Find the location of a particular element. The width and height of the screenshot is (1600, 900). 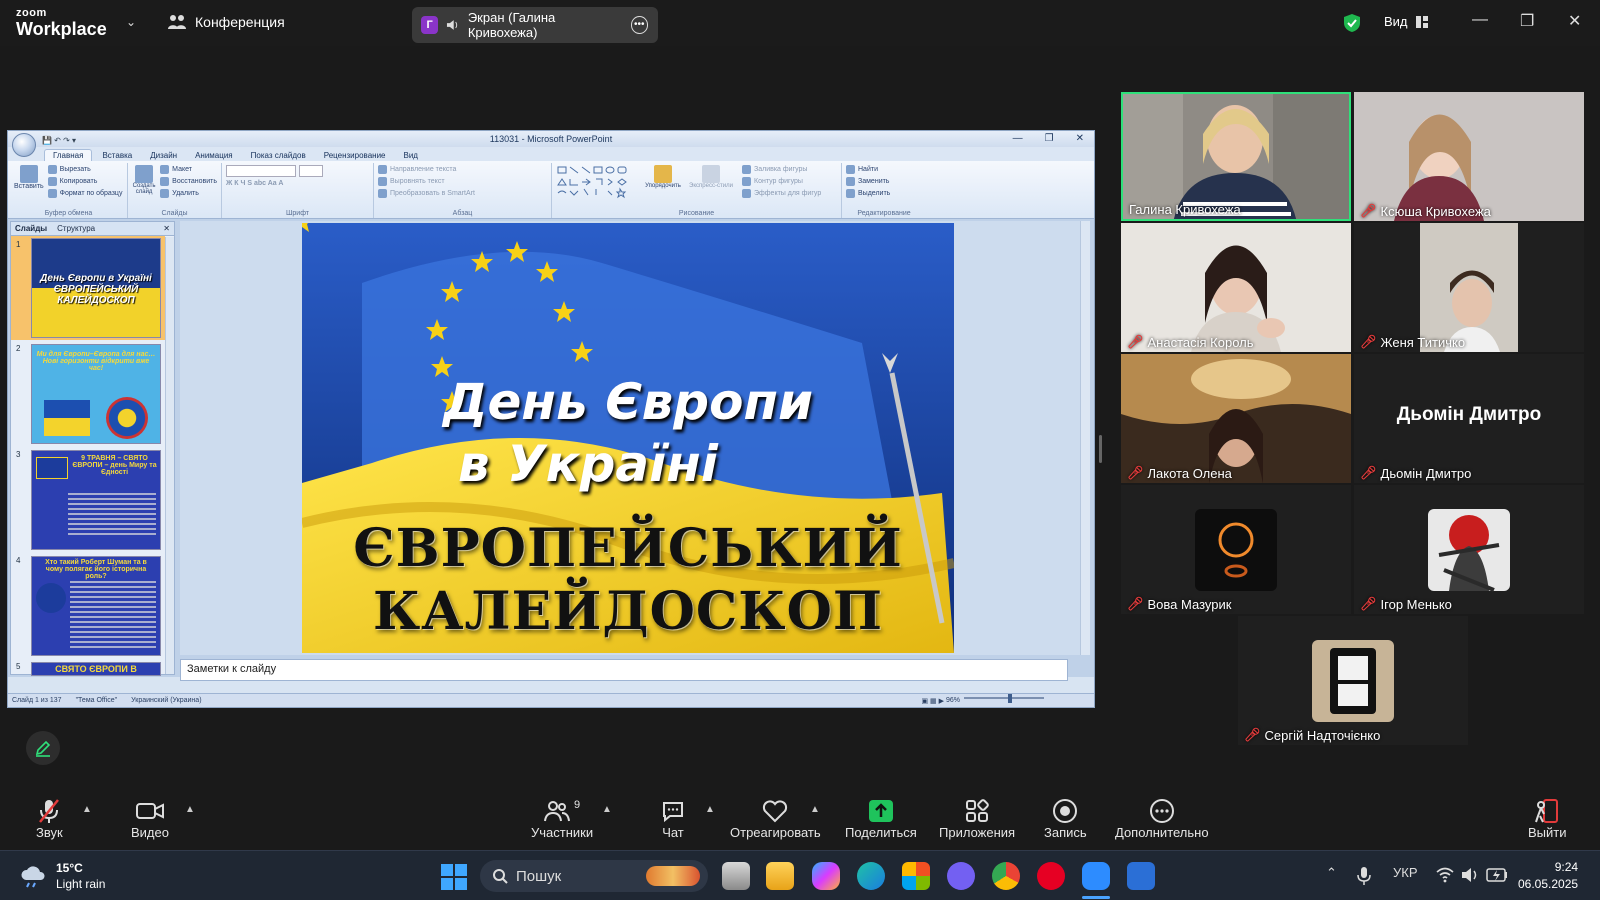

video-tile: 🎤︎ Женя Титичко is located at coordinates (1469, 287).